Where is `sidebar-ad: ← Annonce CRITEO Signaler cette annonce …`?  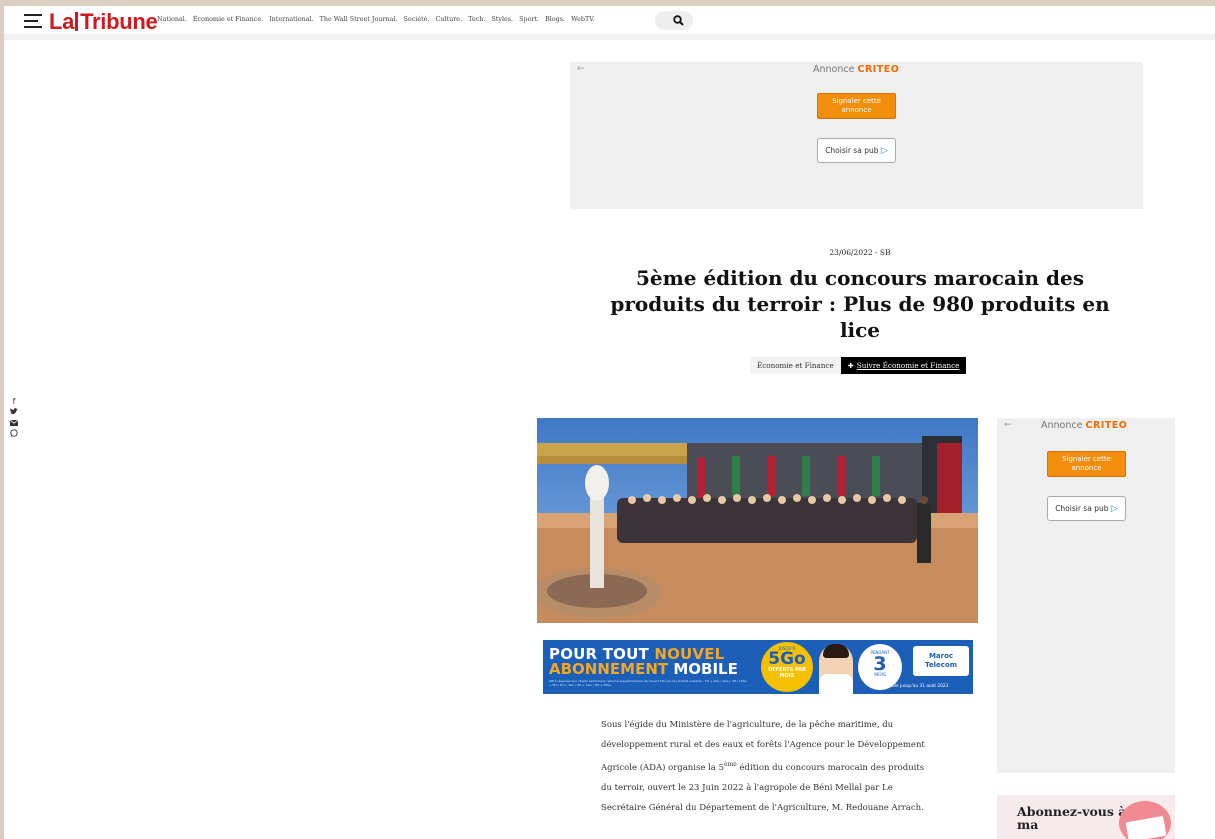 sidebar-ad: ← Annonce CRITEO Signaler cette annonce … is located at coordinates (1086, 595).